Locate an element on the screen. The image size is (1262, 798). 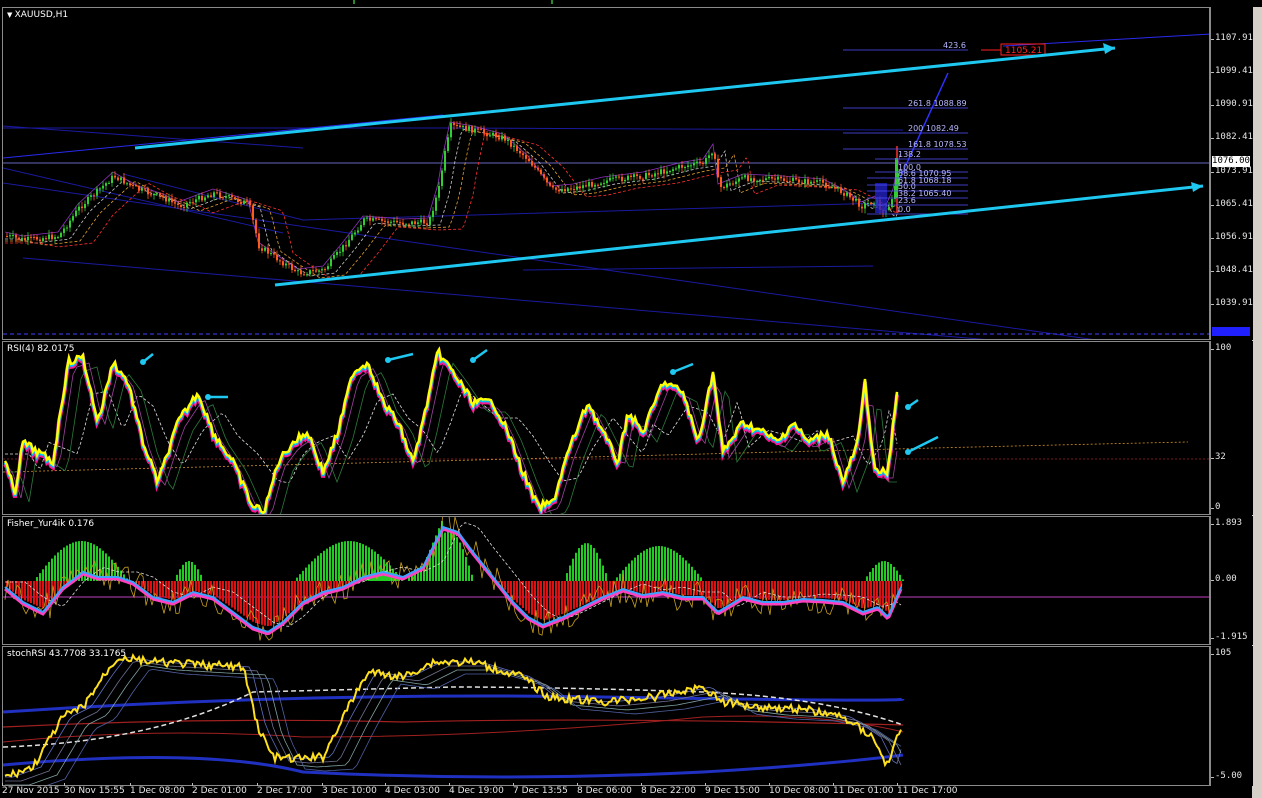
fisher-scale: 1.893 0.00 -1.915 is located at coordinates (1231, 580).